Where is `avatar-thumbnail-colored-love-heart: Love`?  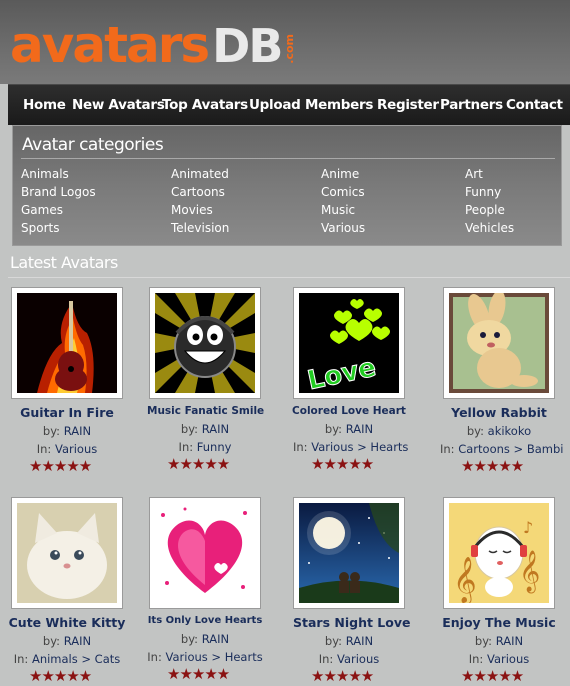
avatar-thumbnail-colored-love-heart: Love is located at coordinates (349, 343).